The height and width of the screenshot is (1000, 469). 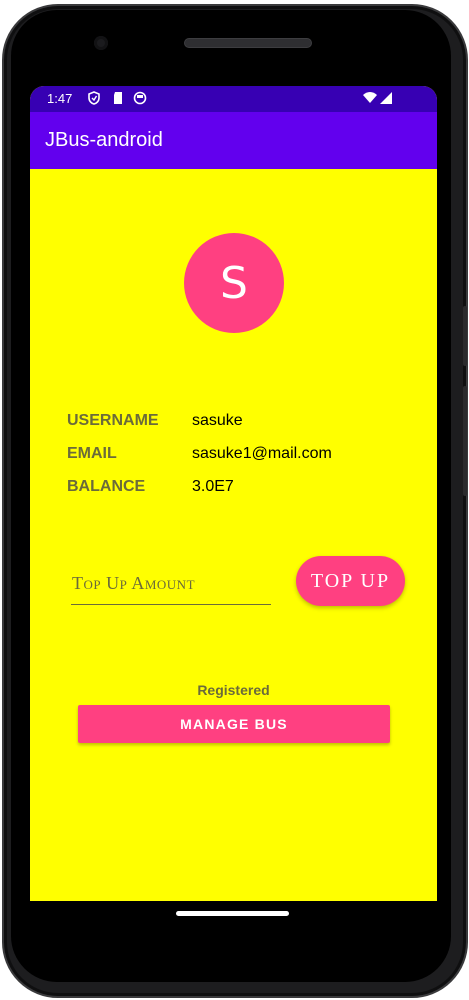 I want to click on username-label: USERNAME, so click(x=113, y=420).